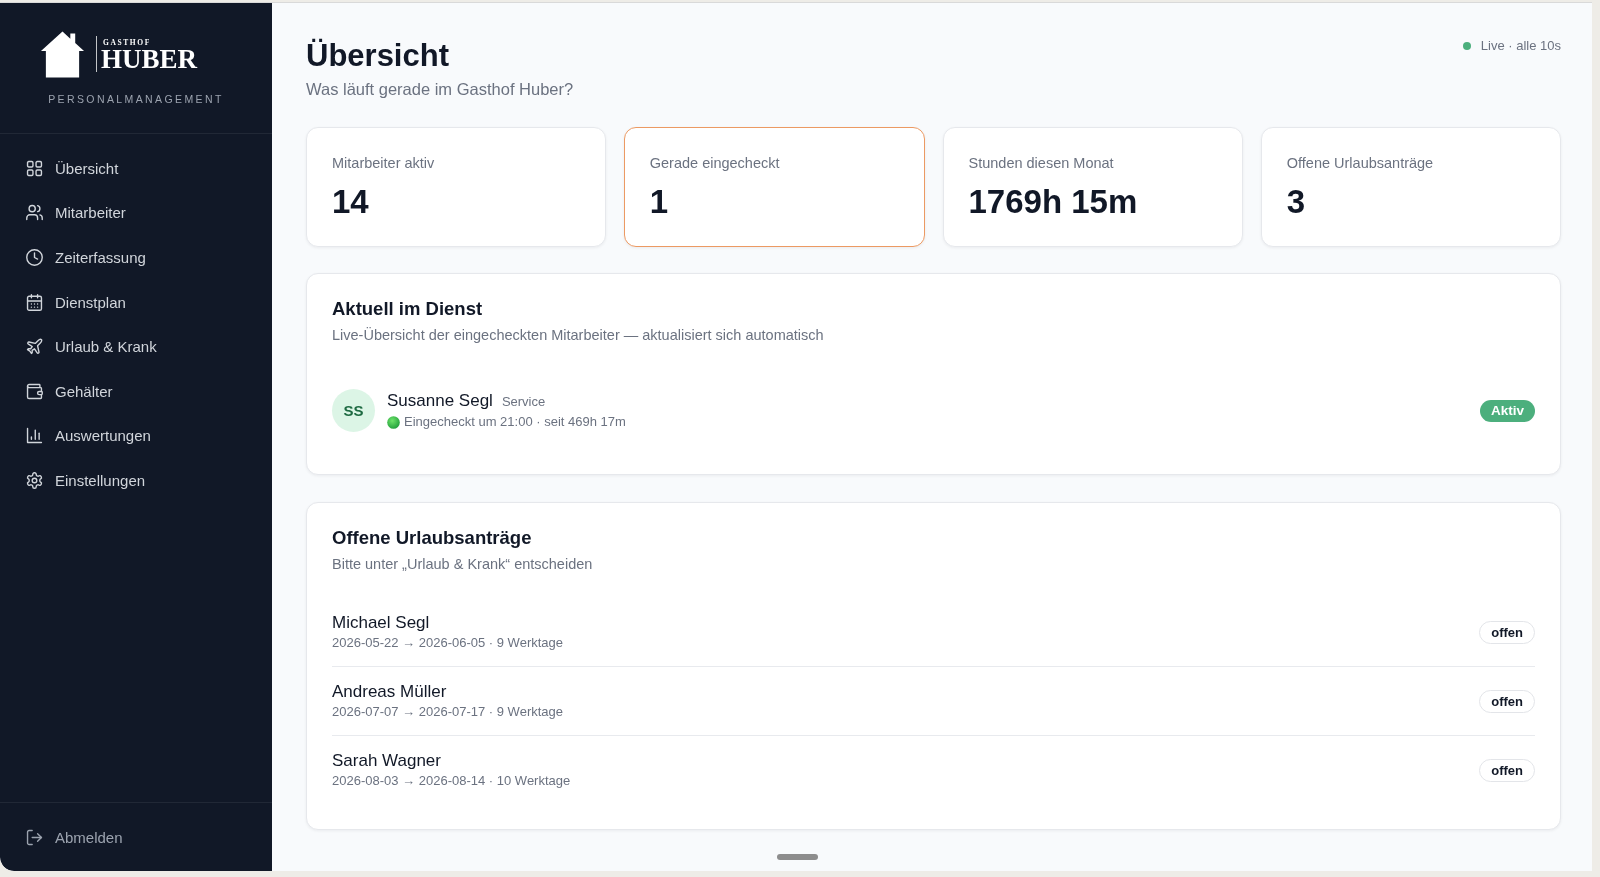 The height and width of the screenshot is (877, 1600). What do you see at coordinates (440, 89) in the screenshot?
I see `page-subtitle: Was läuft gerade im Gasthof Huber?` at bounding box center [440, 89].